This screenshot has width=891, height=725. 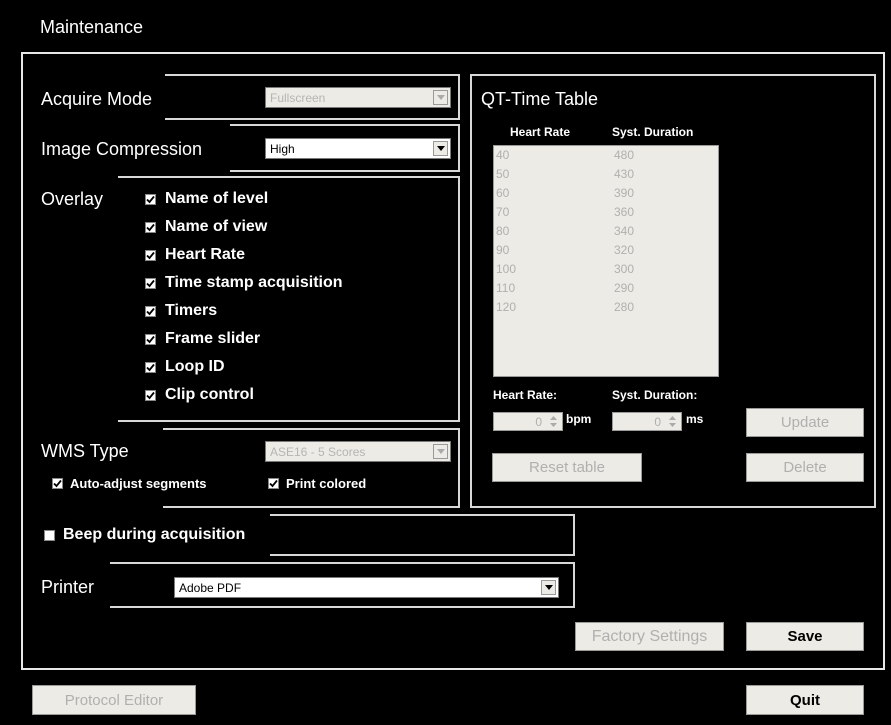 I want to click on qt-row-syst: 390, so click(x=624, y=193).